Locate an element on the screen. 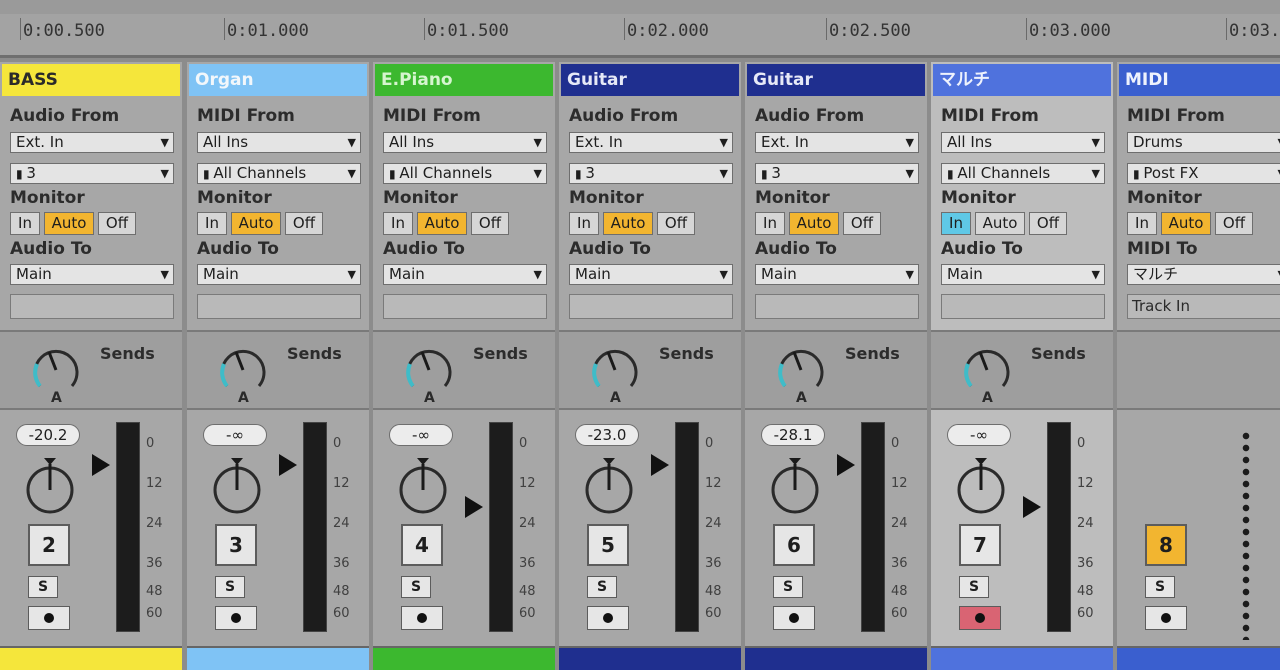 This screenshot has width=1280, height=670. input-channel-dropdown: ▮ Post FX▼ is located at coordinates (1203, 173).